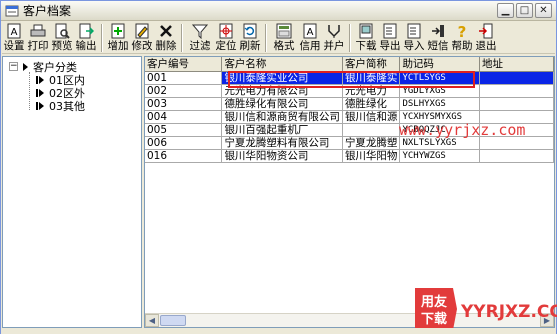  Describe the element at coordinates (282, 117) in the screenshot. I see `cell-name: 银川信和源商贸有限公司` at that location.